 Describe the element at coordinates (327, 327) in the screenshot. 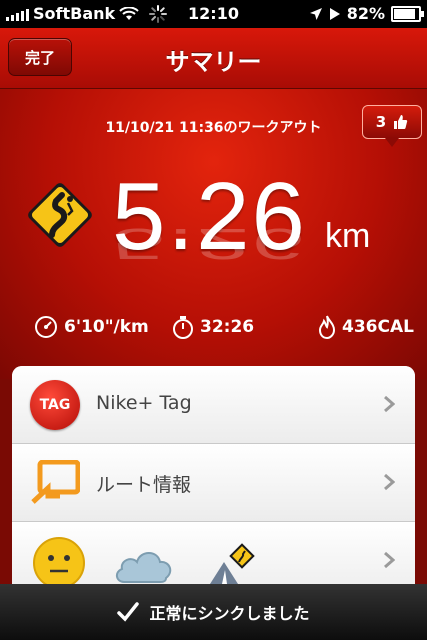

I see `flame-icon` at that location.